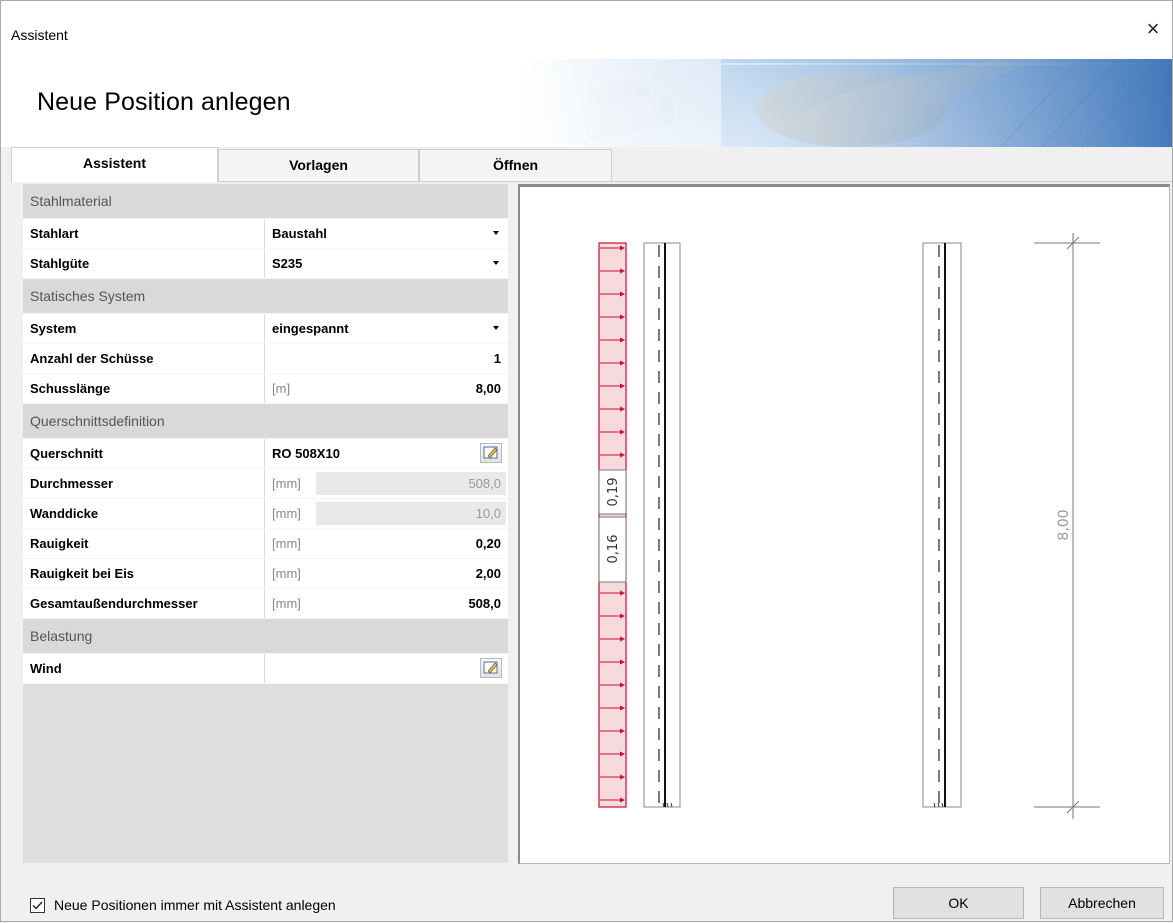  Describe the element at coordinates (265, 421) in the screenshot. I see `group-header-querschnitt: Querschnittsdefinition` at that location.